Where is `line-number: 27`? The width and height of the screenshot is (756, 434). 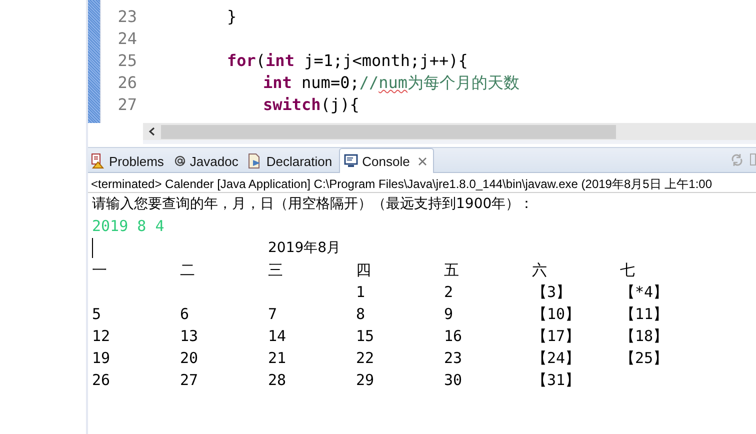
line-number: 27 is located at coordinates (126, 105).